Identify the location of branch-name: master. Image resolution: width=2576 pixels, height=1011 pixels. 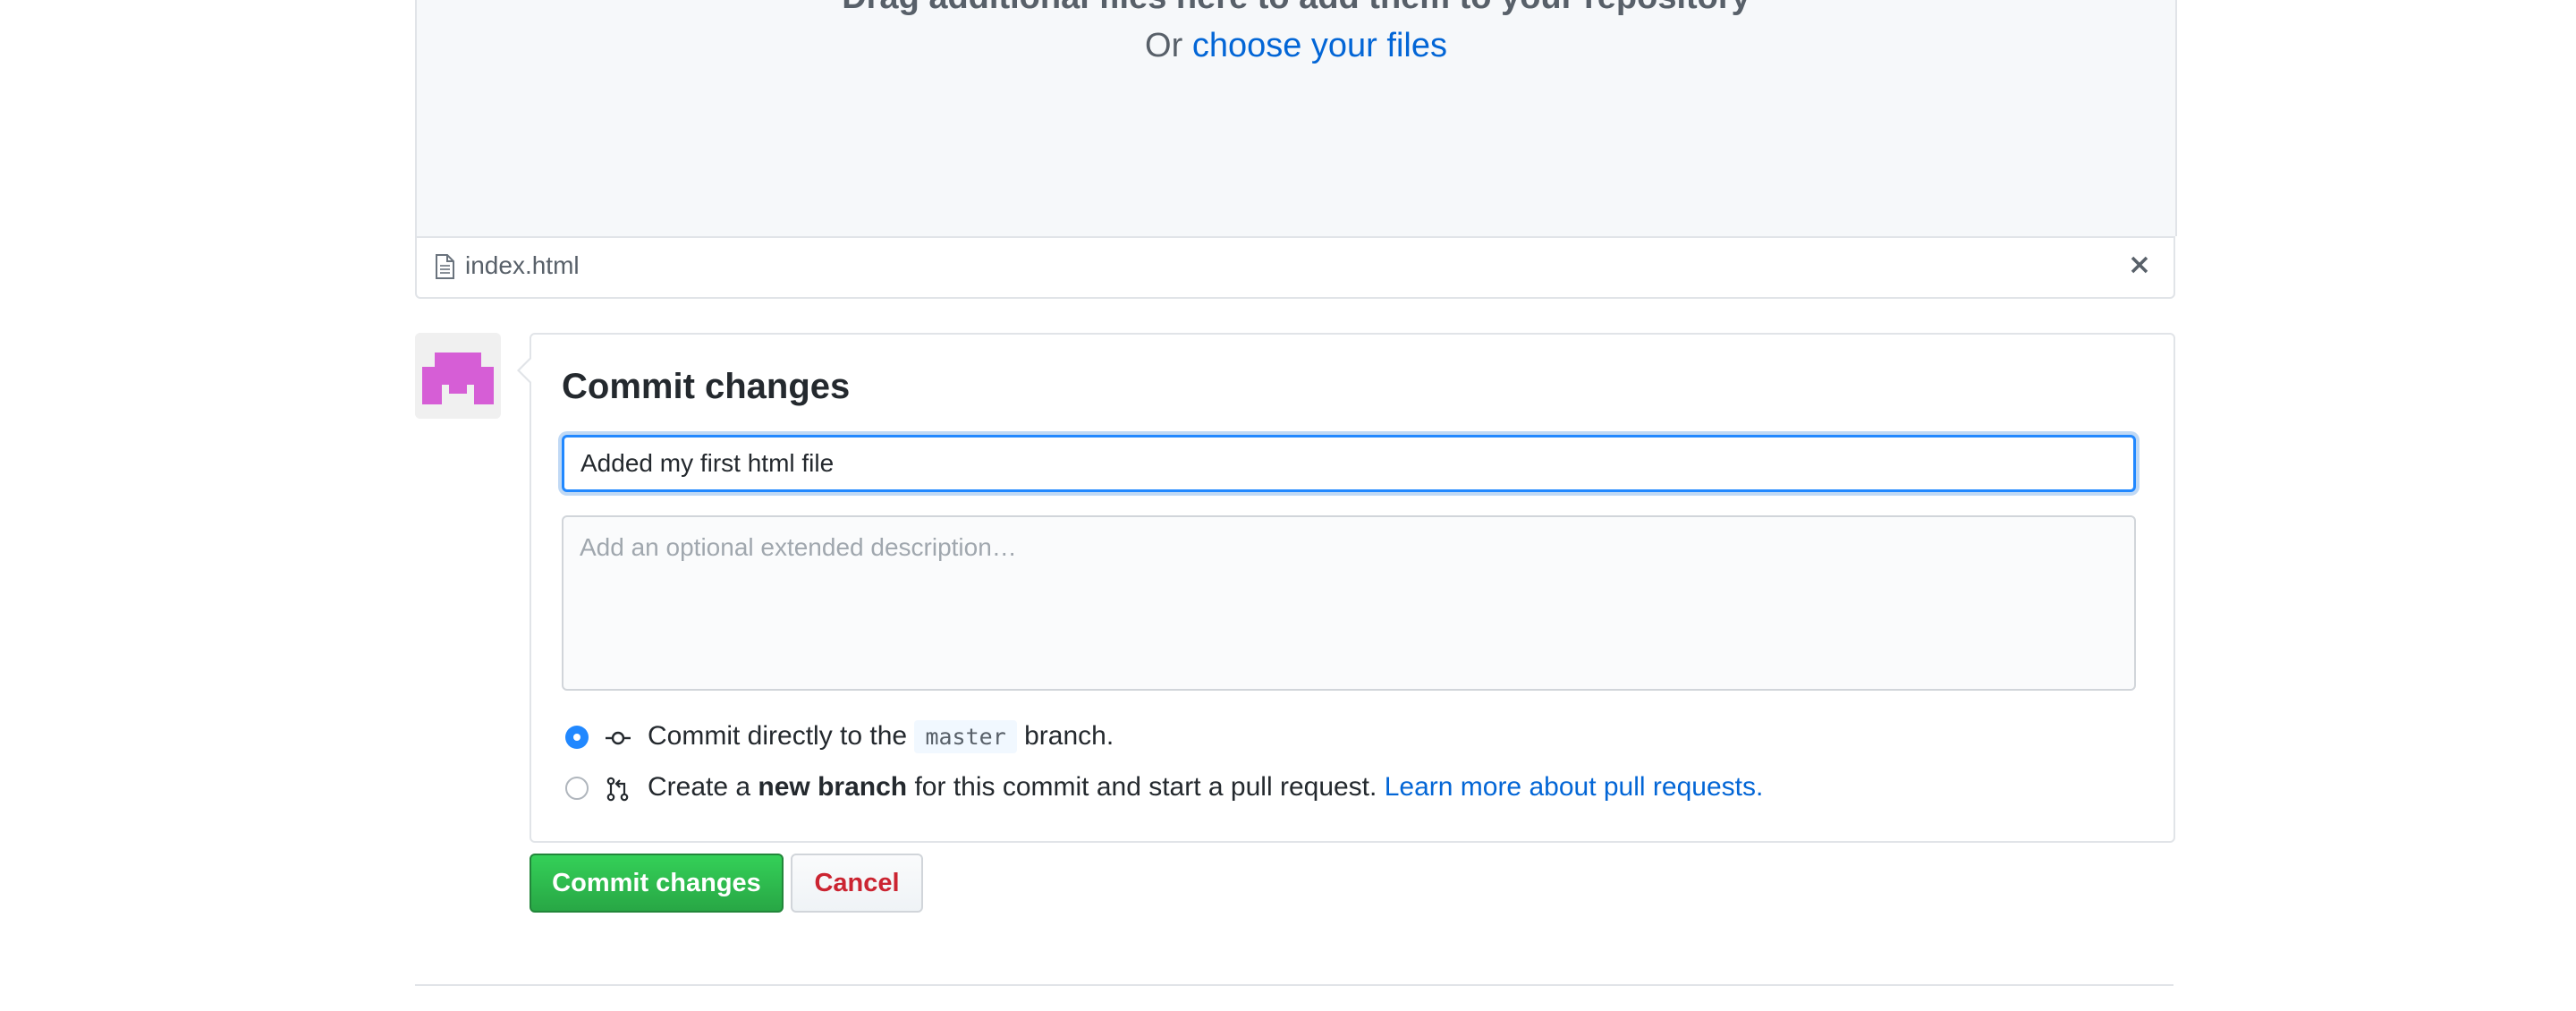
(965, 737).